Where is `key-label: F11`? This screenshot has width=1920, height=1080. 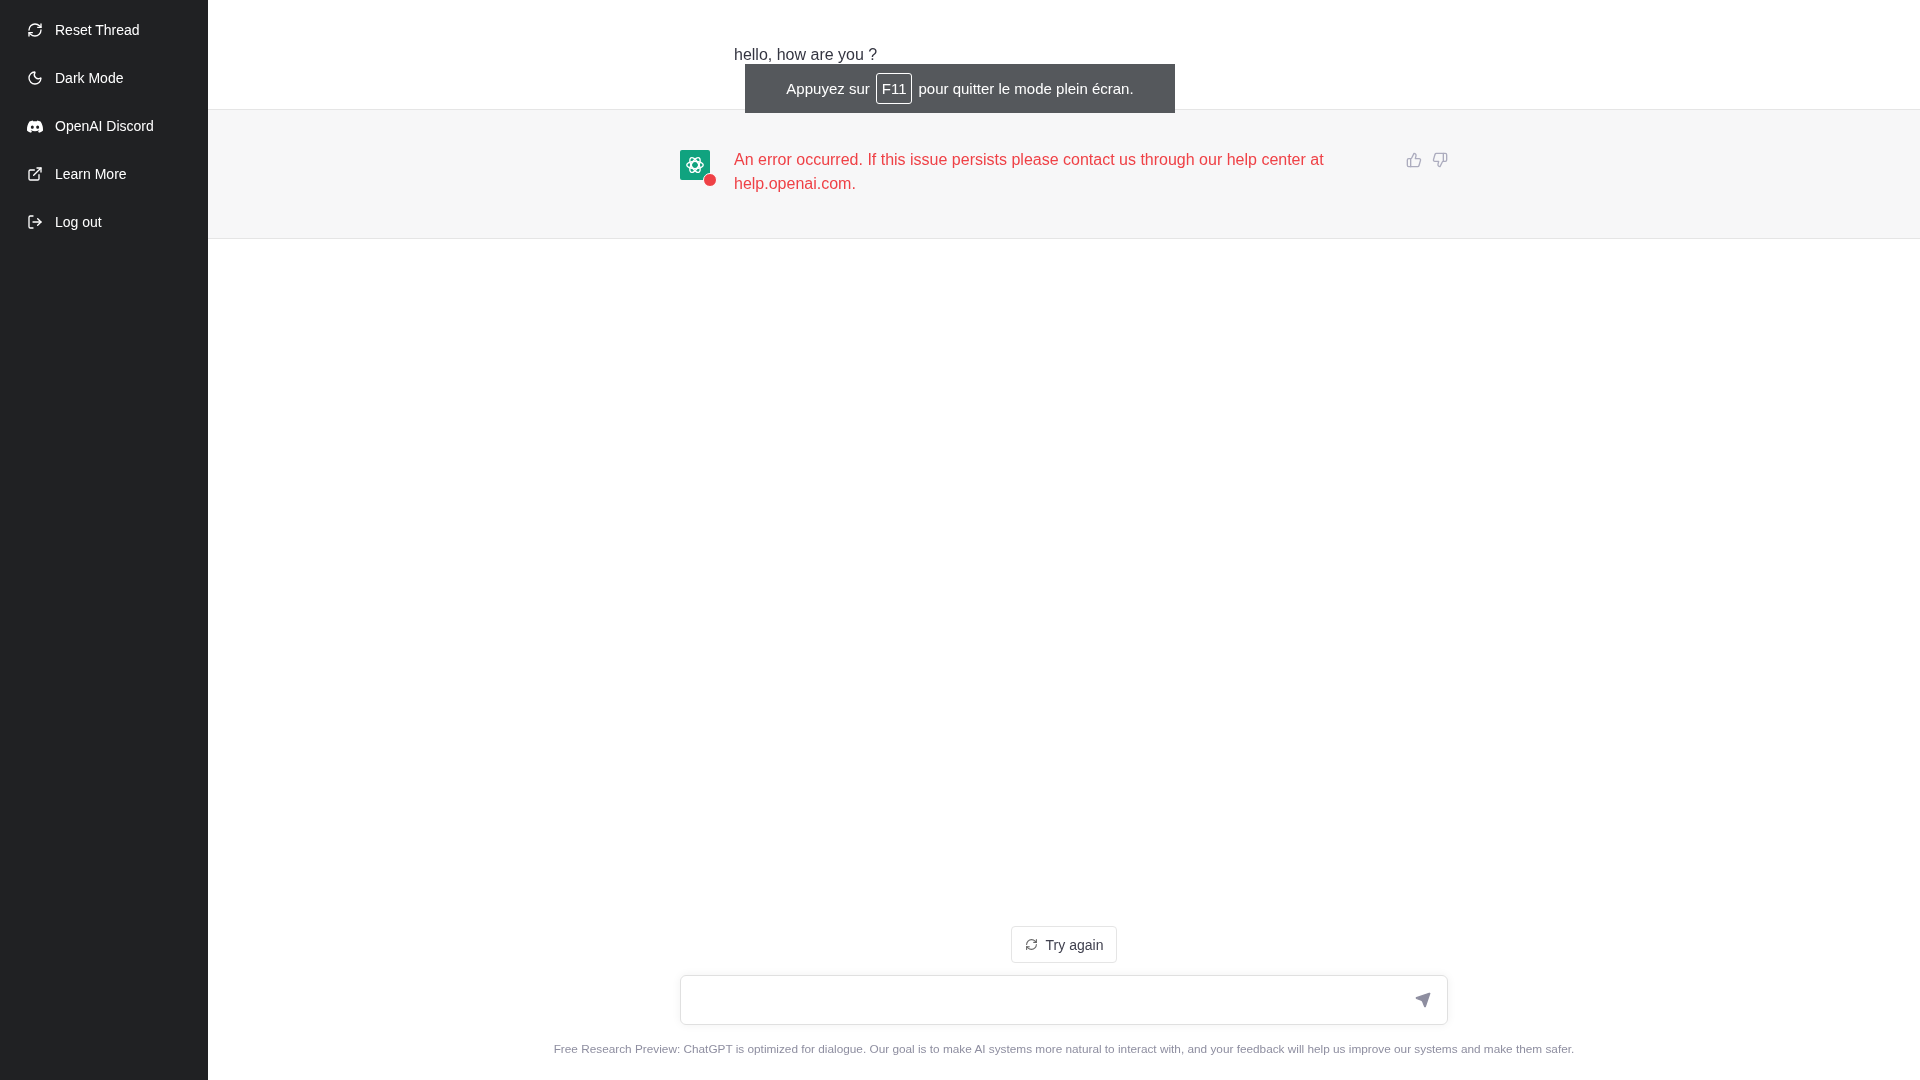
key-label: F11 is located at coordinates (894, 88).